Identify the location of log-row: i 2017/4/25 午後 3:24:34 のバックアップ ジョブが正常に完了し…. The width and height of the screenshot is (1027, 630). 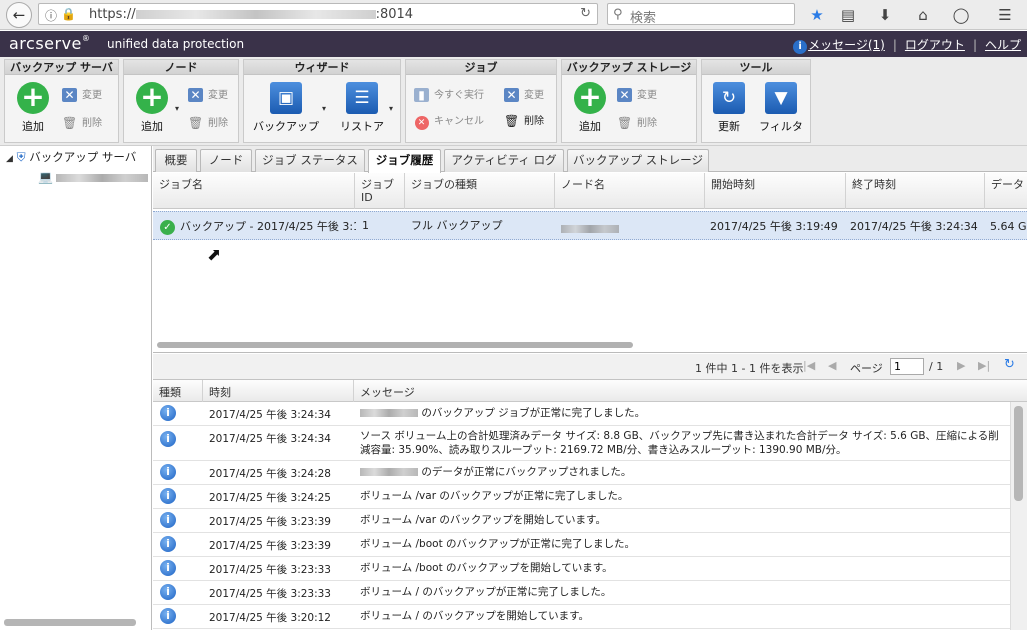
(581, 414).